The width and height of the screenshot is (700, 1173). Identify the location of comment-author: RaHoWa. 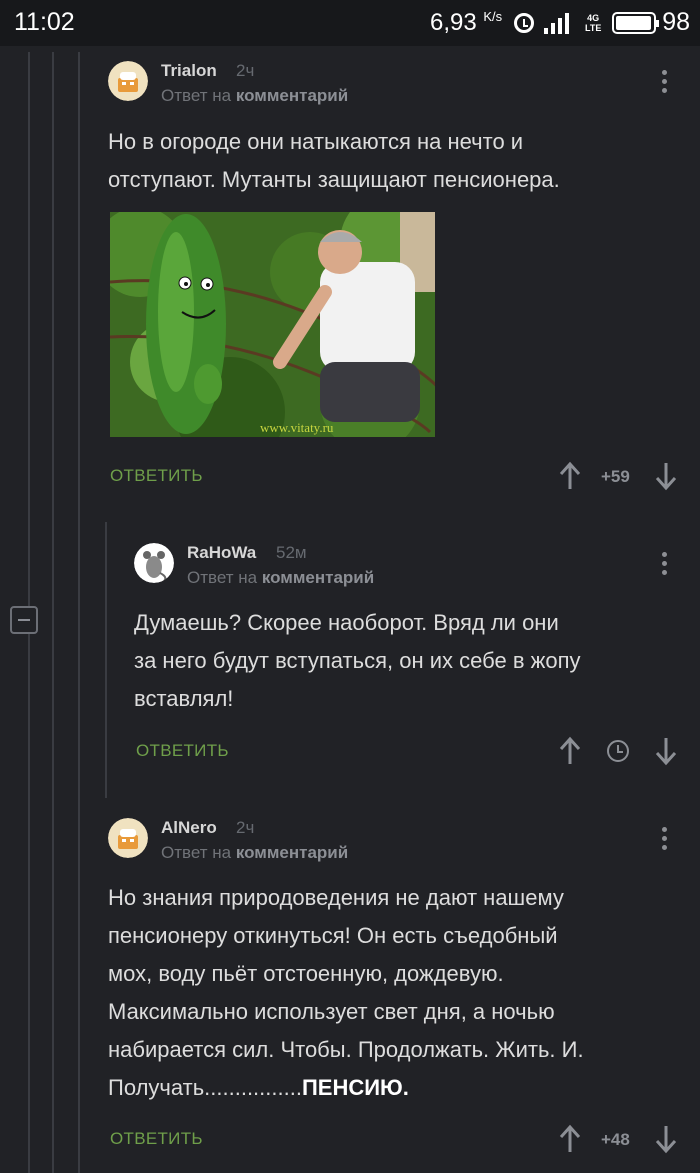
(221, 553).